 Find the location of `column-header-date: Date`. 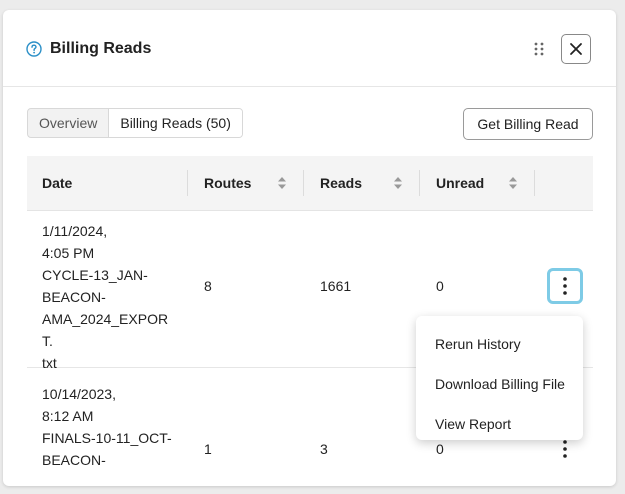

column-header-date: Date is located at coordinates (57, 183).